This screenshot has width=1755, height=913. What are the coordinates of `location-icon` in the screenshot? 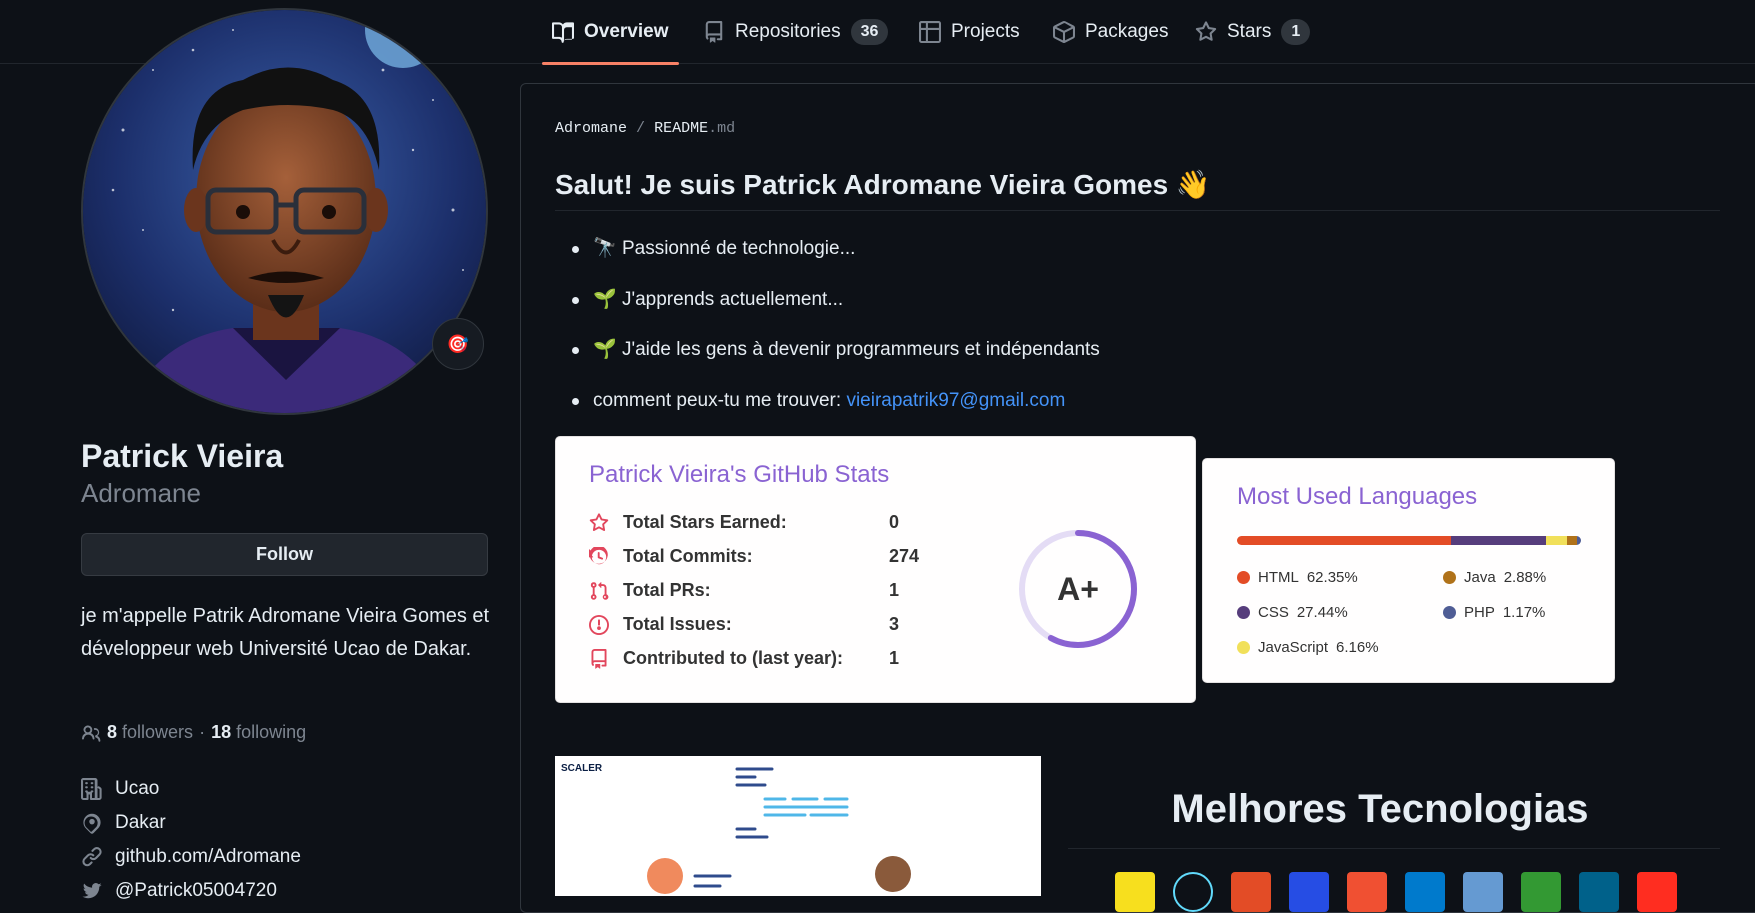 It's located at (92, 823).